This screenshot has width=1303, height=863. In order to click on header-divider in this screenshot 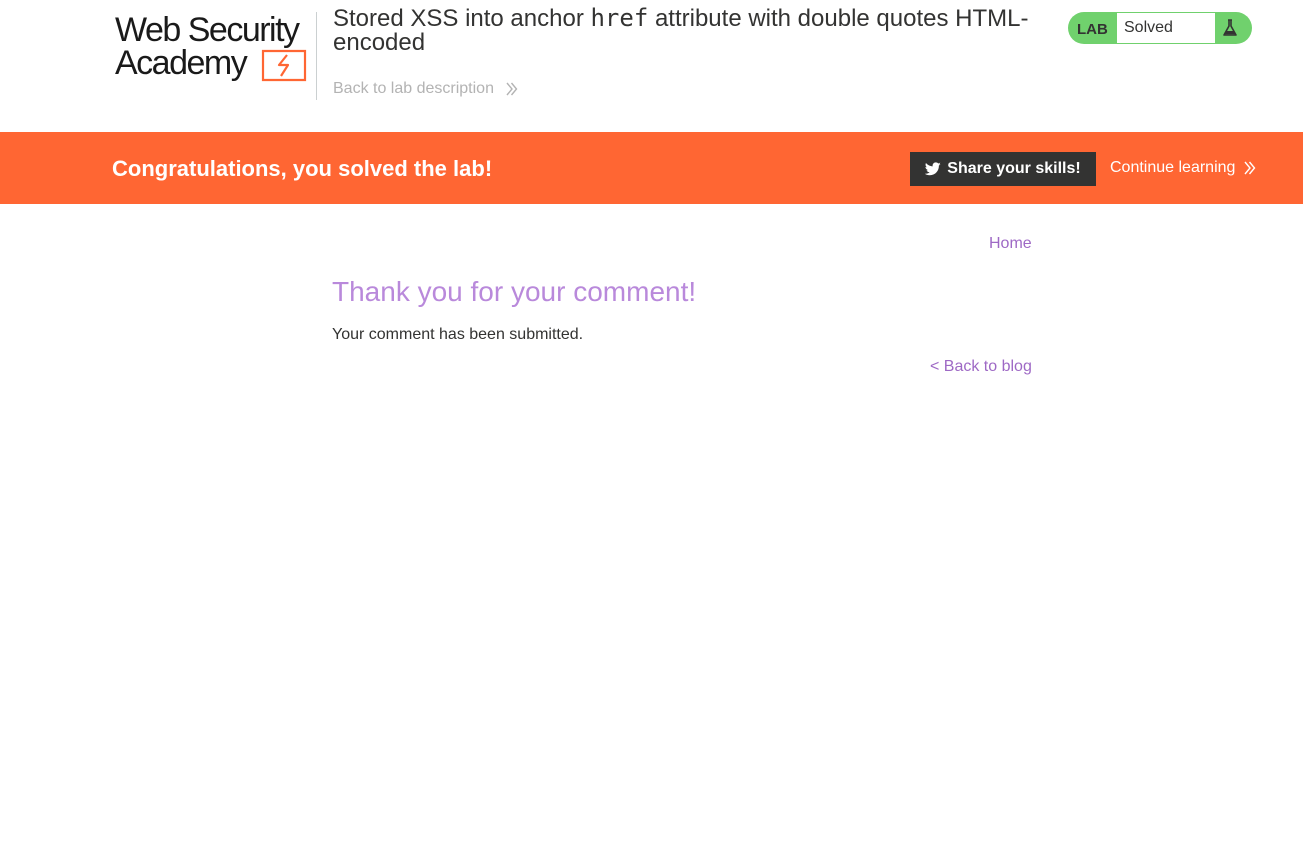, I will do `click(316, 56)`.